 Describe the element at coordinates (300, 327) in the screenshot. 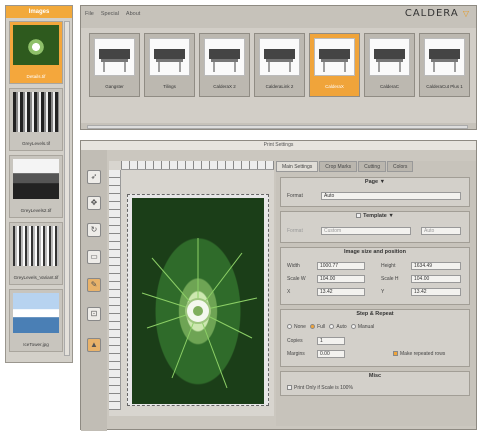

I see `radio-none-label: None` at that location.